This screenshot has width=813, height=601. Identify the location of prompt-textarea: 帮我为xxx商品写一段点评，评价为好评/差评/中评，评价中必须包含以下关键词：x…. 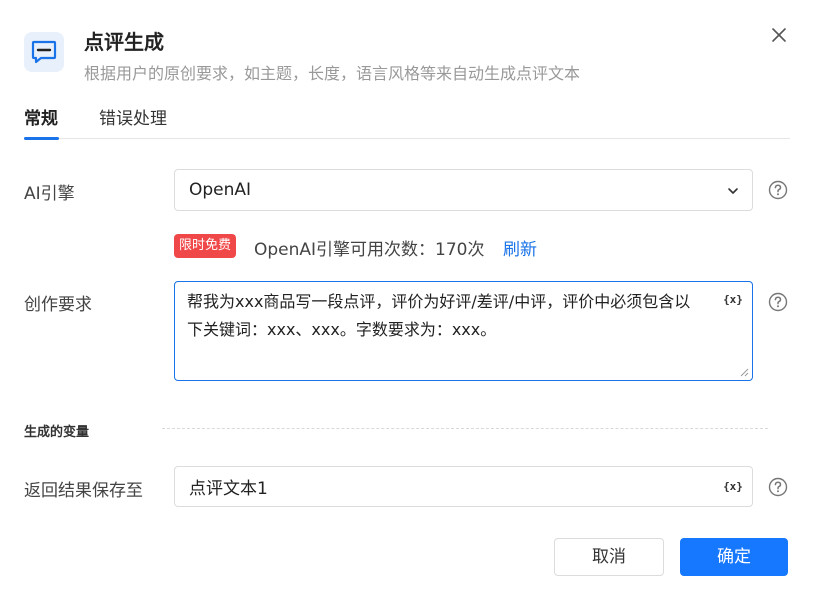
(463, 331).